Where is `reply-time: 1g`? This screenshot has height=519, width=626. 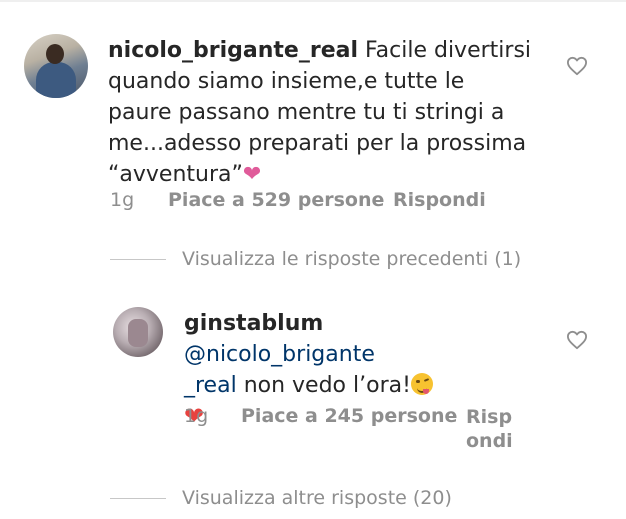
reply-time: 1g is located at coordinates (196, 416).